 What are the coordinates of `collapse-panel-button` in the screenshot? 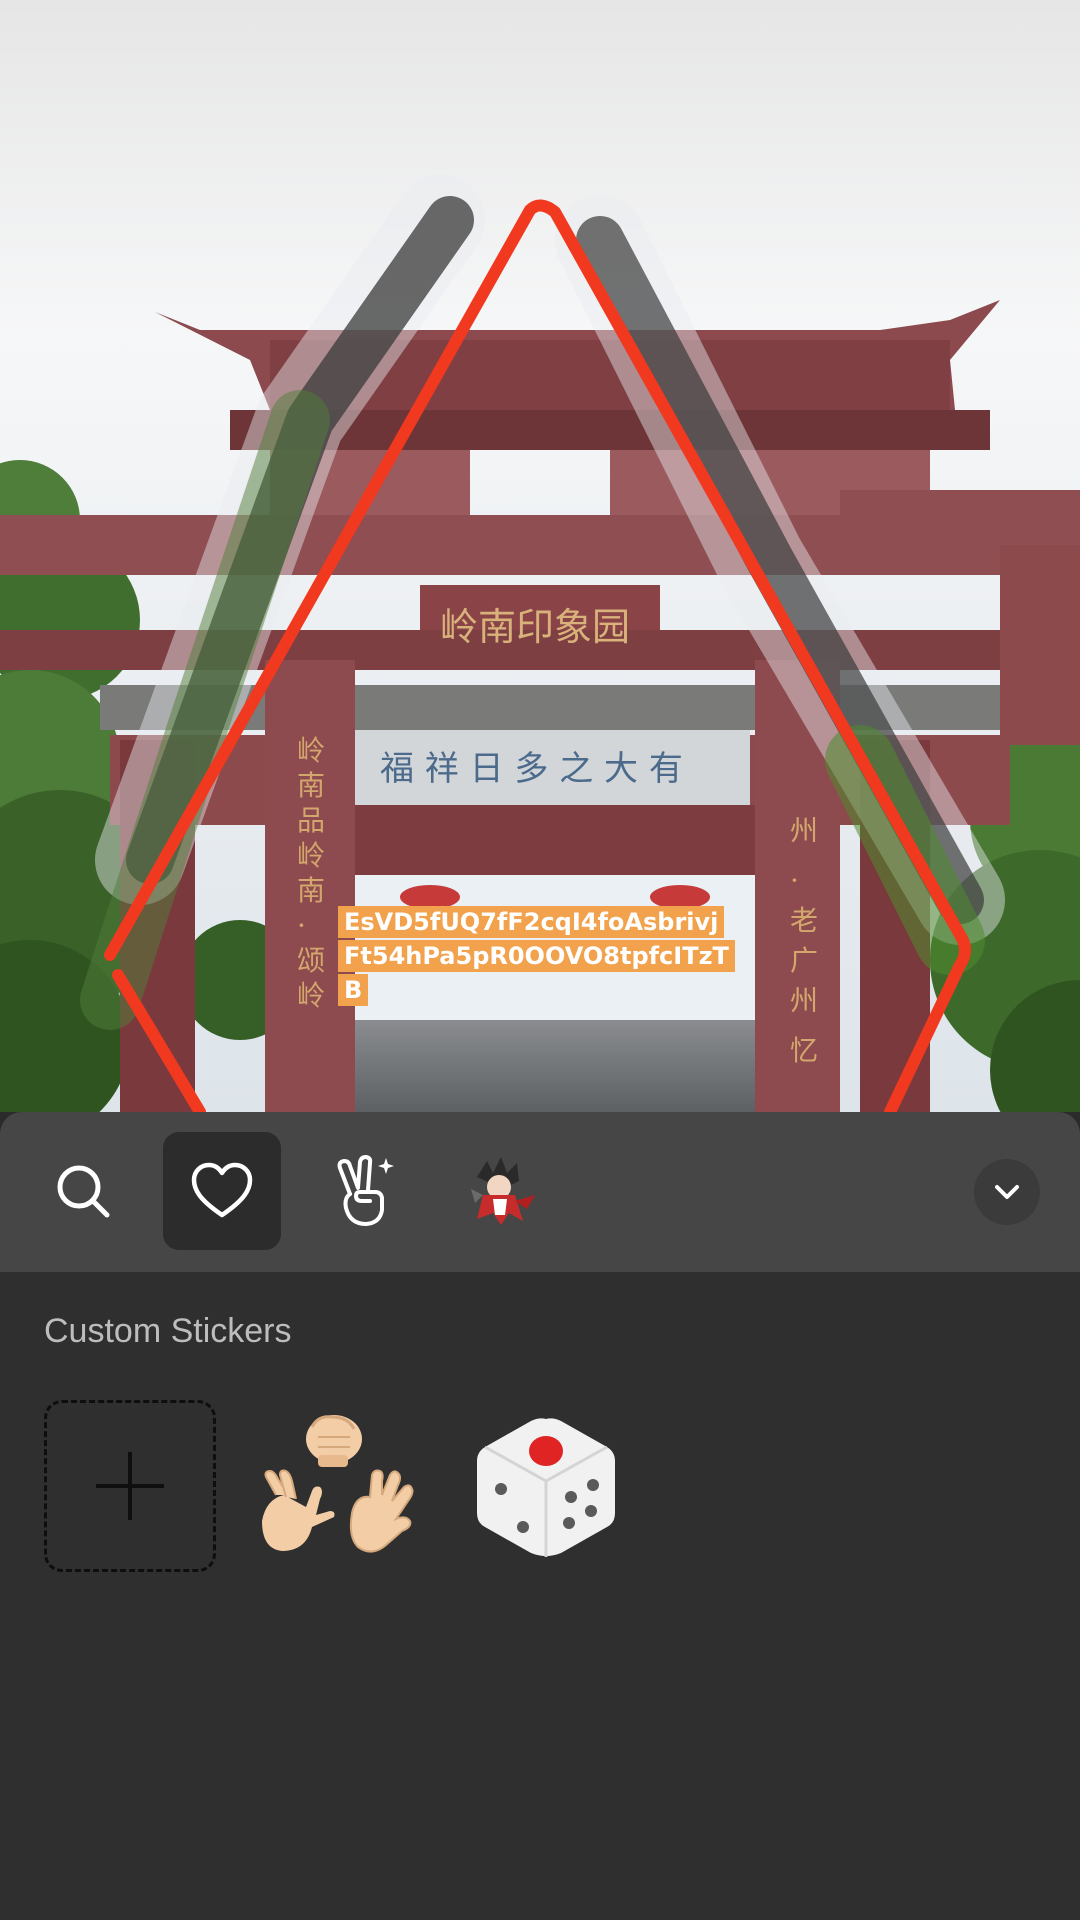 It's located at (1007, 1192).